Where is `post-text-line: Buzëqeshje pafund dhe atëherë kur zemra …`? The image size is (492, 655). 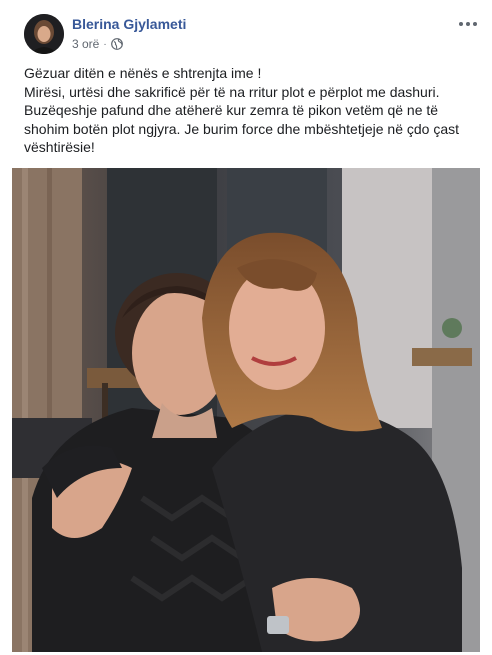 post-text-line: Buzëqeshje pafund dhe atëherë kur zemra … is located at coordinates (231, 110).